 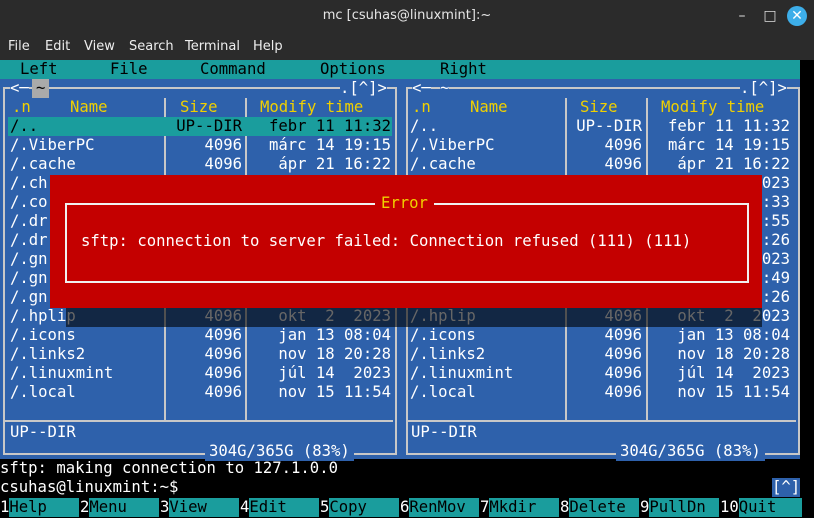 I want to click on right-header-size: Size, so click(x=599, y=107).